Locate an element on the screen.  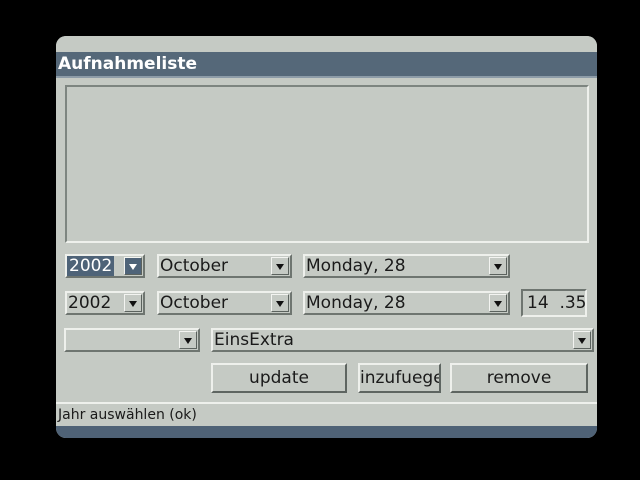
channel-value: EinsExtra is located at coordinates (254, 340).